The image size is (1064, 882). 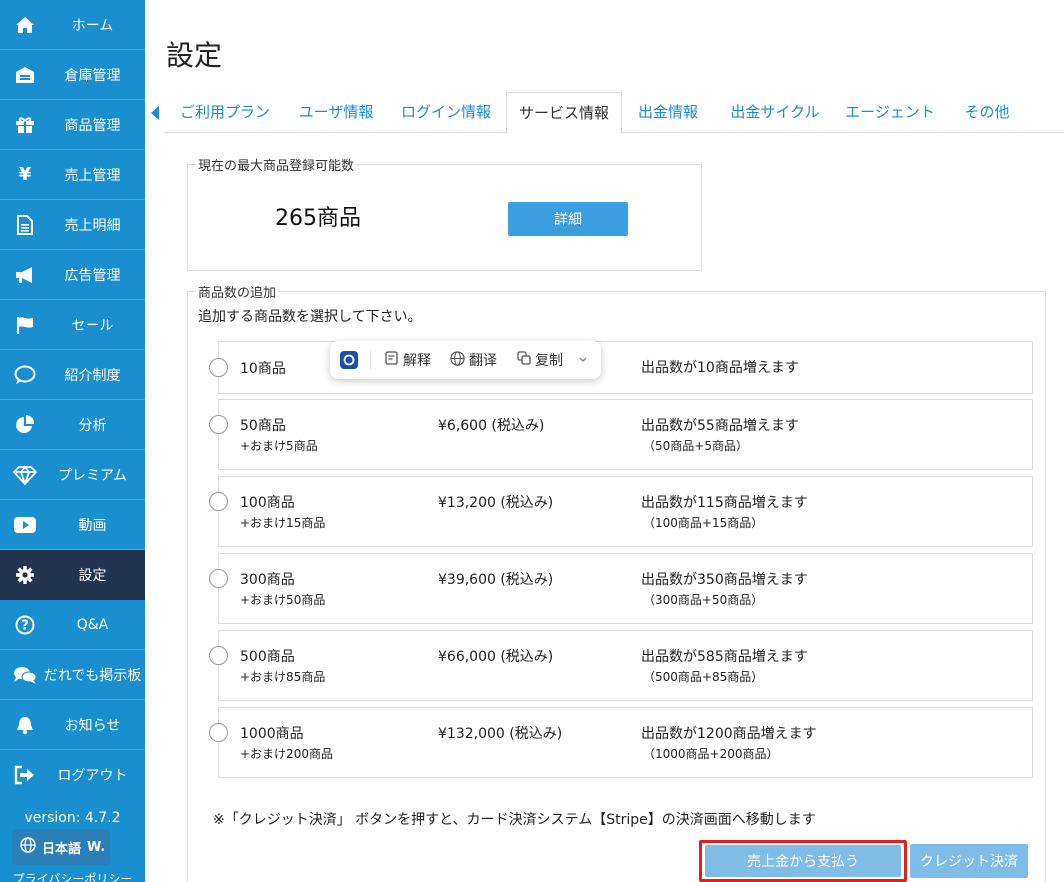 What do you see at coordinates (72, 725) in the screenshot?
I see `sidebar-item-news: お知らせ` at bounding box center [72, 725].